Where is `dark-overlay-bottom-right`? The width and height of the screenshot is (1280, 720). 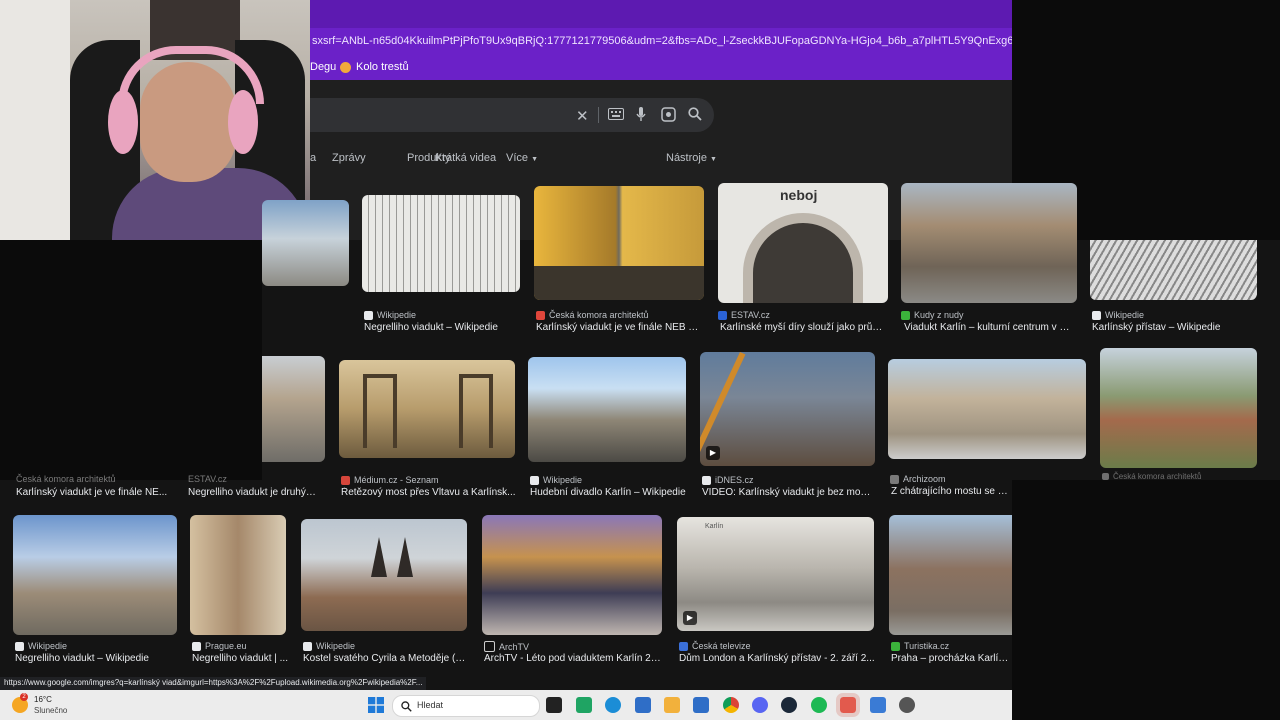 dark-overlay-bottom-right is located at coordinates (1146, 585).